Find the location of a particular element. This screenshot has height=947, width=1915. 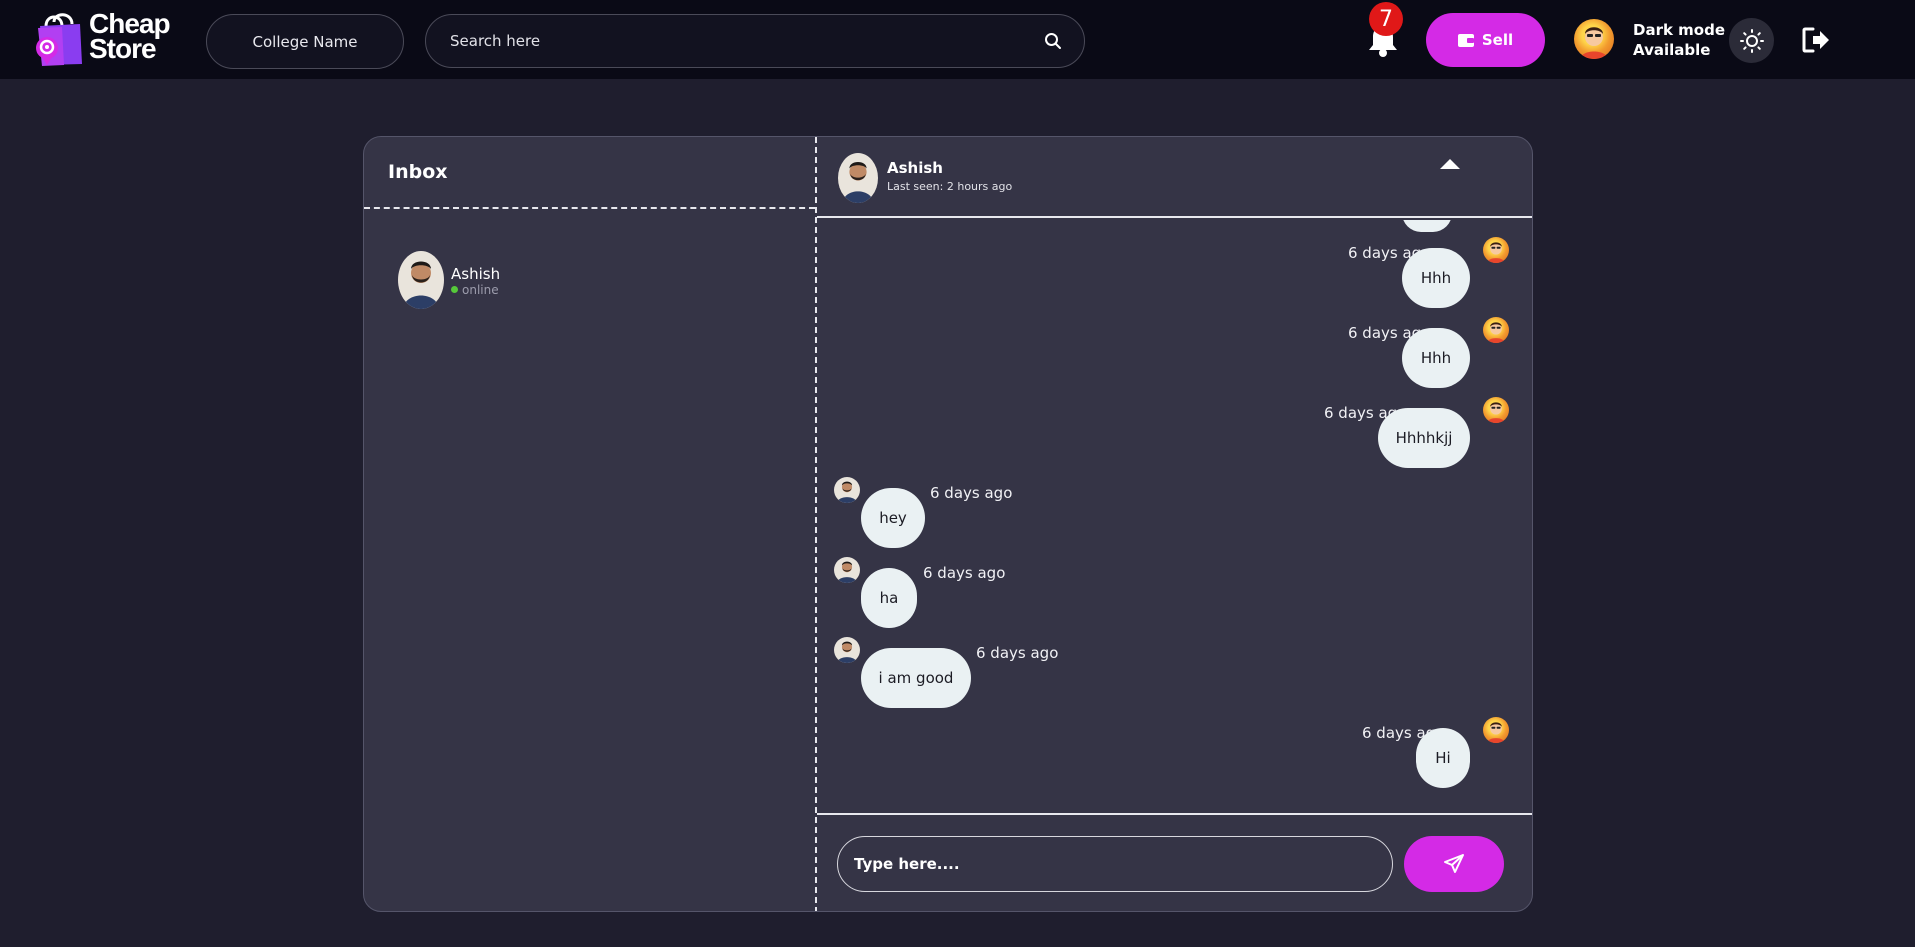

message-bubble: Hi is located at coordinates (1443, 758).